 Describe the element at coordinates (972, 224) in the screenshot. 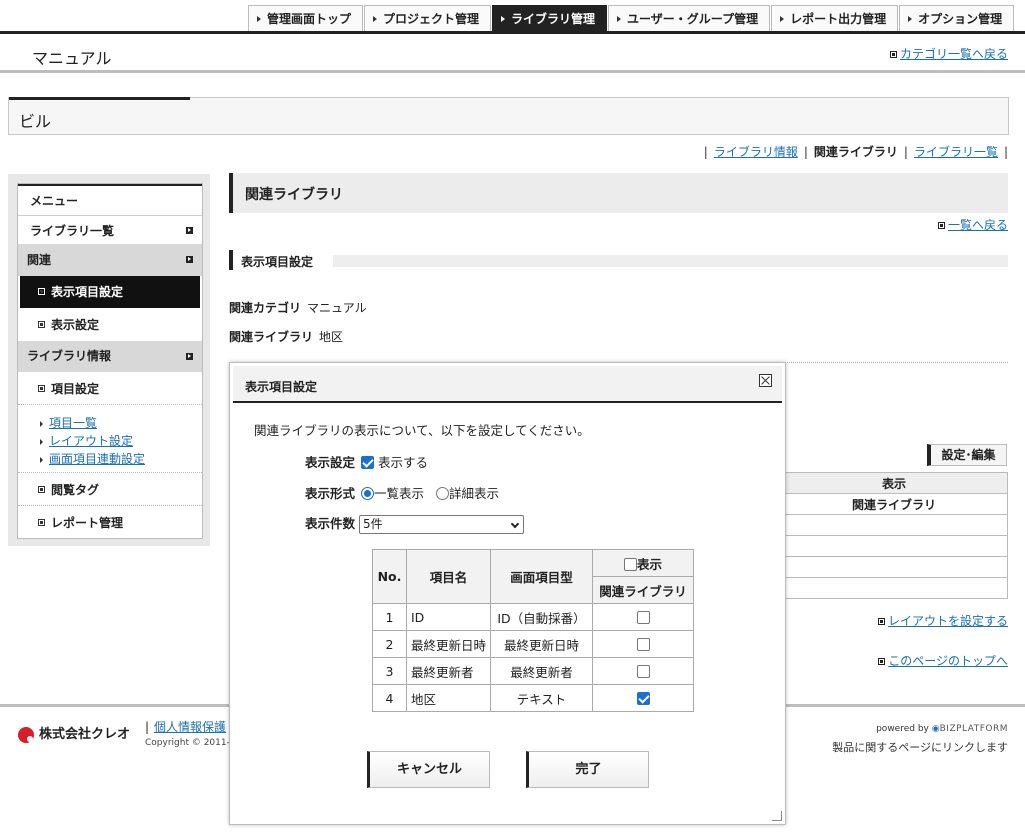

I see `back-list-link: 一覧へ戻る` at that location.